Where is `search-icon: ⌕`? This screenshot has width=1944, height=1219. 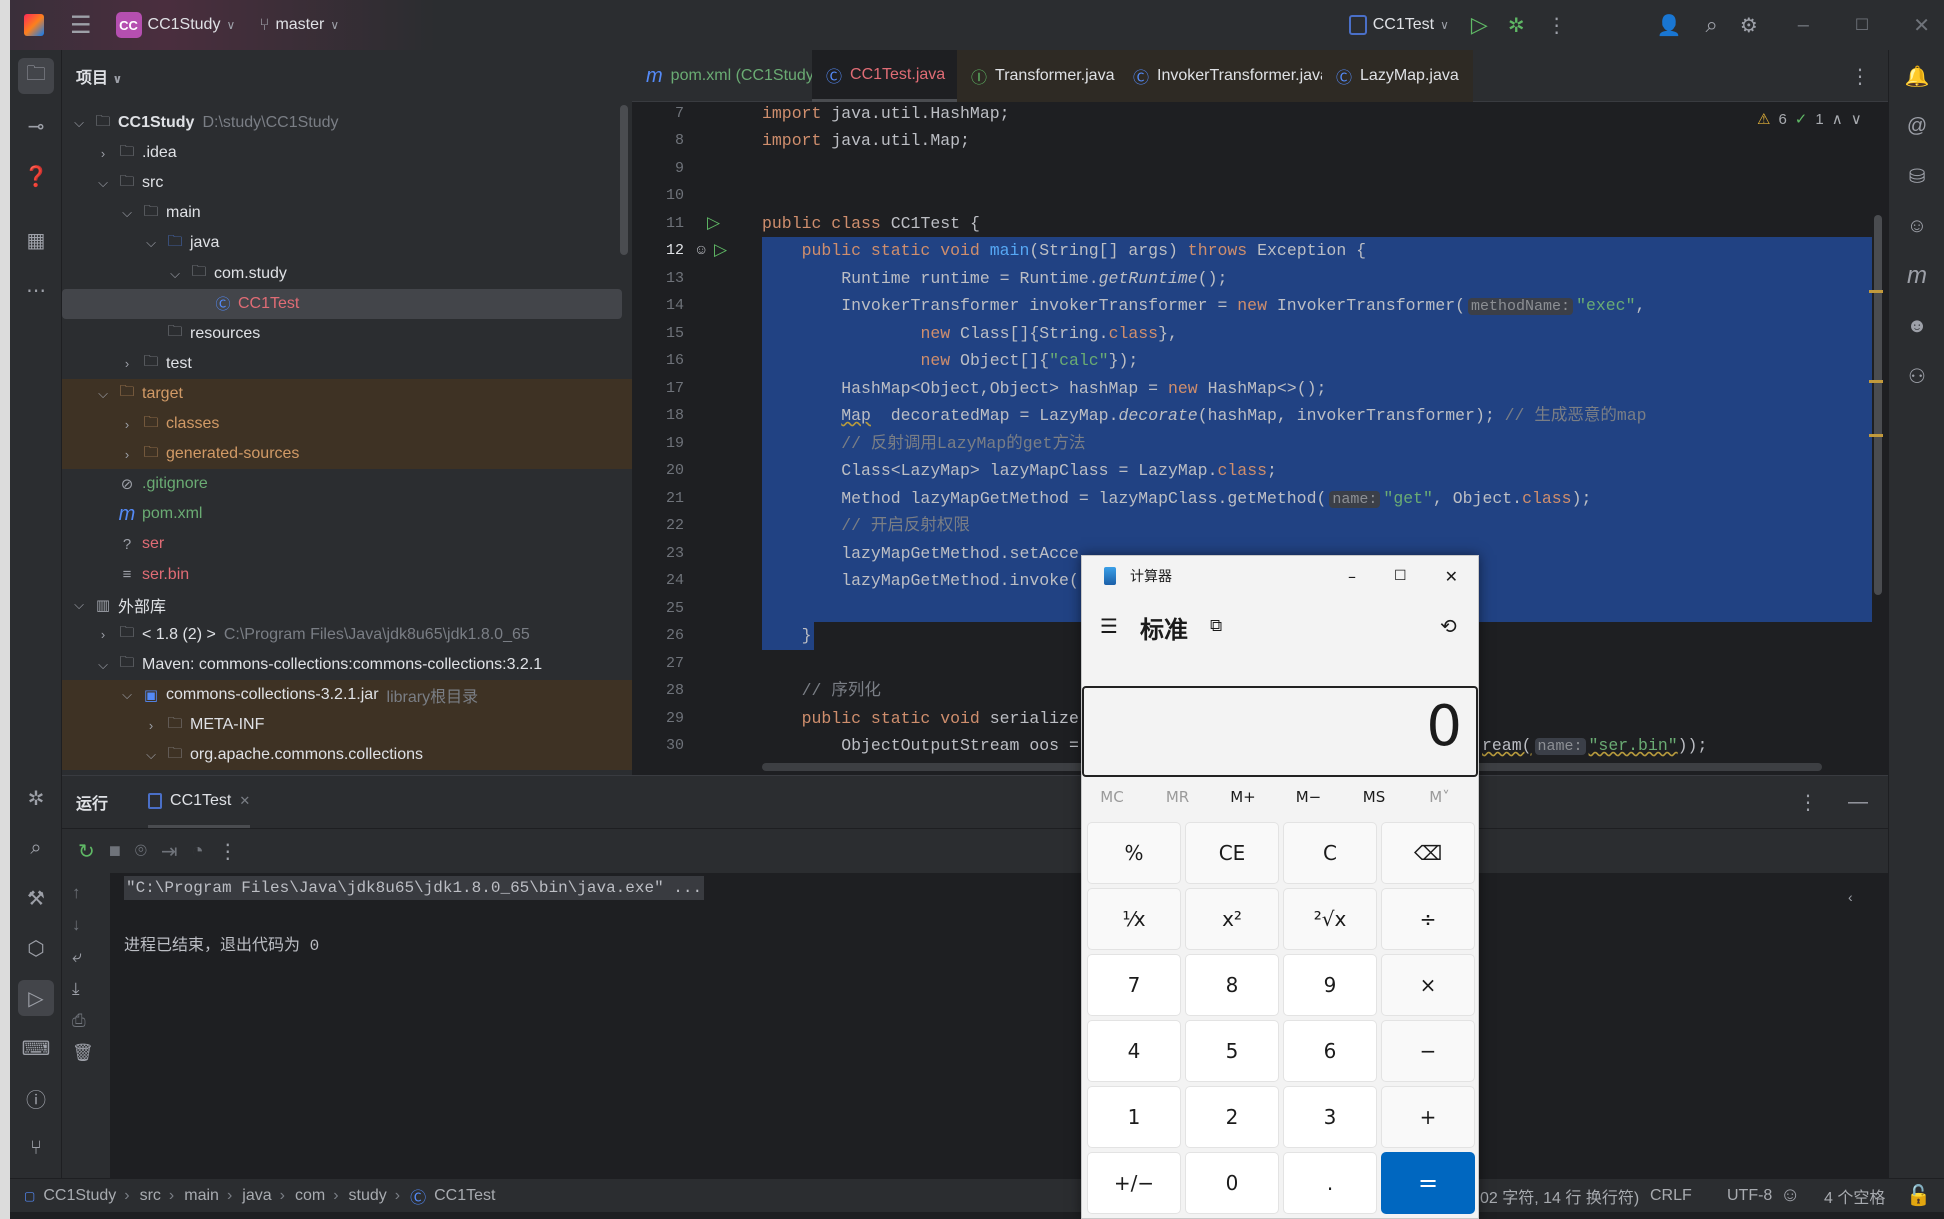
search-icon: ⌕ is located at coordinates (1712, 25).